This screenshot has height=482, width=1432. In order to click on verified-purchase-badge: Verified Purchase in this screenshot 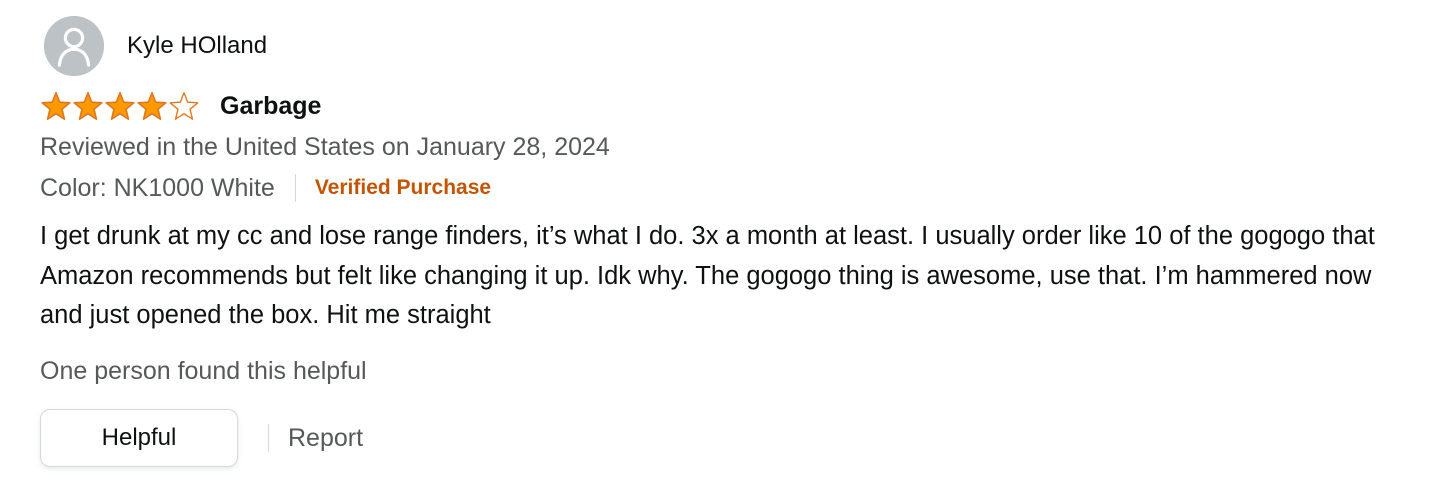, I will do `click(403, 187)`.